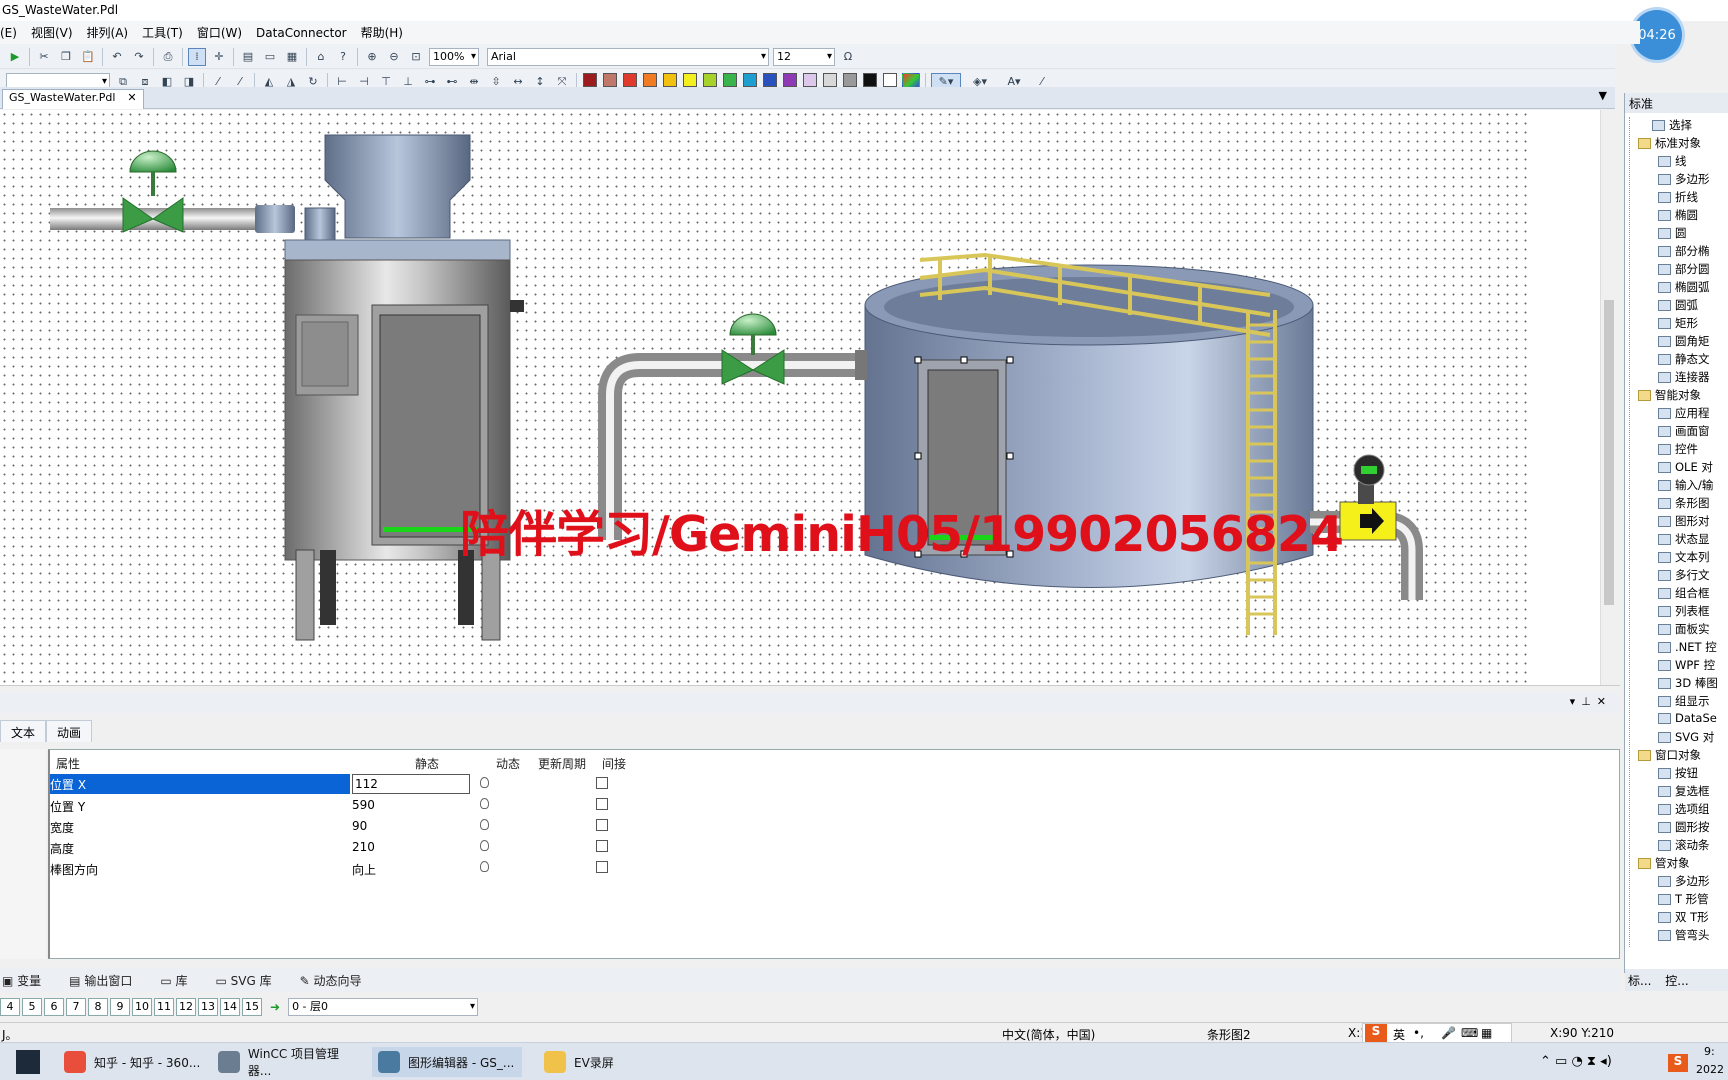 Image resolution: width=1728 pixels, height=1080 pixels. What do you see at coordinates (23, 731) in the screenshot?
I see `tab-text: 文本` at bounding box center [23, 731].